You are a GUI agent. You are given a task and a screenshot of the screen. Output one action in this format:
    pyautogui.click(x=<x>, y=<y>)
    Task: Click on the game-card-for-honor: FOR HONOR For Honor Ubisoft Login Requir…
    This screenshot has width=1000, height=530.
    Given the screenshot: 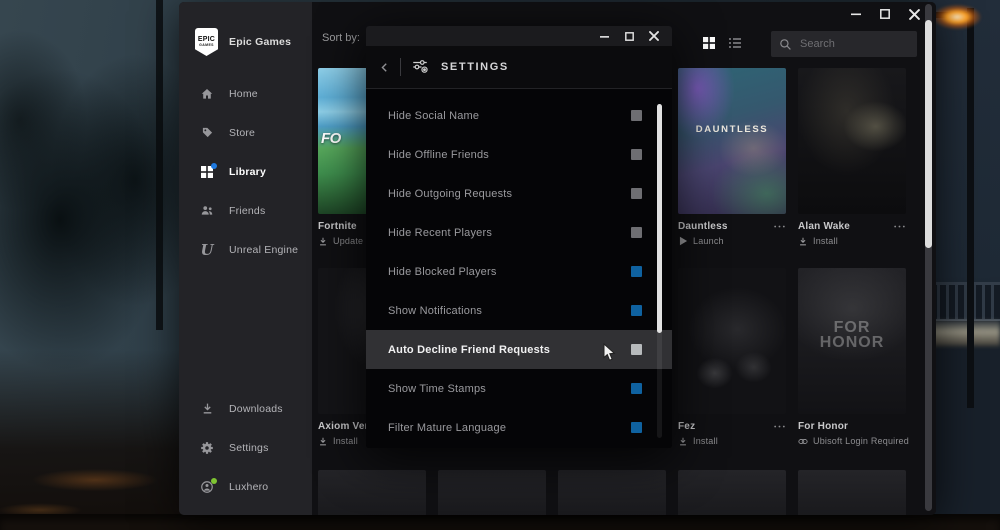 What is the action you would take?
    pyautogui.click(x=853, y=357)
    